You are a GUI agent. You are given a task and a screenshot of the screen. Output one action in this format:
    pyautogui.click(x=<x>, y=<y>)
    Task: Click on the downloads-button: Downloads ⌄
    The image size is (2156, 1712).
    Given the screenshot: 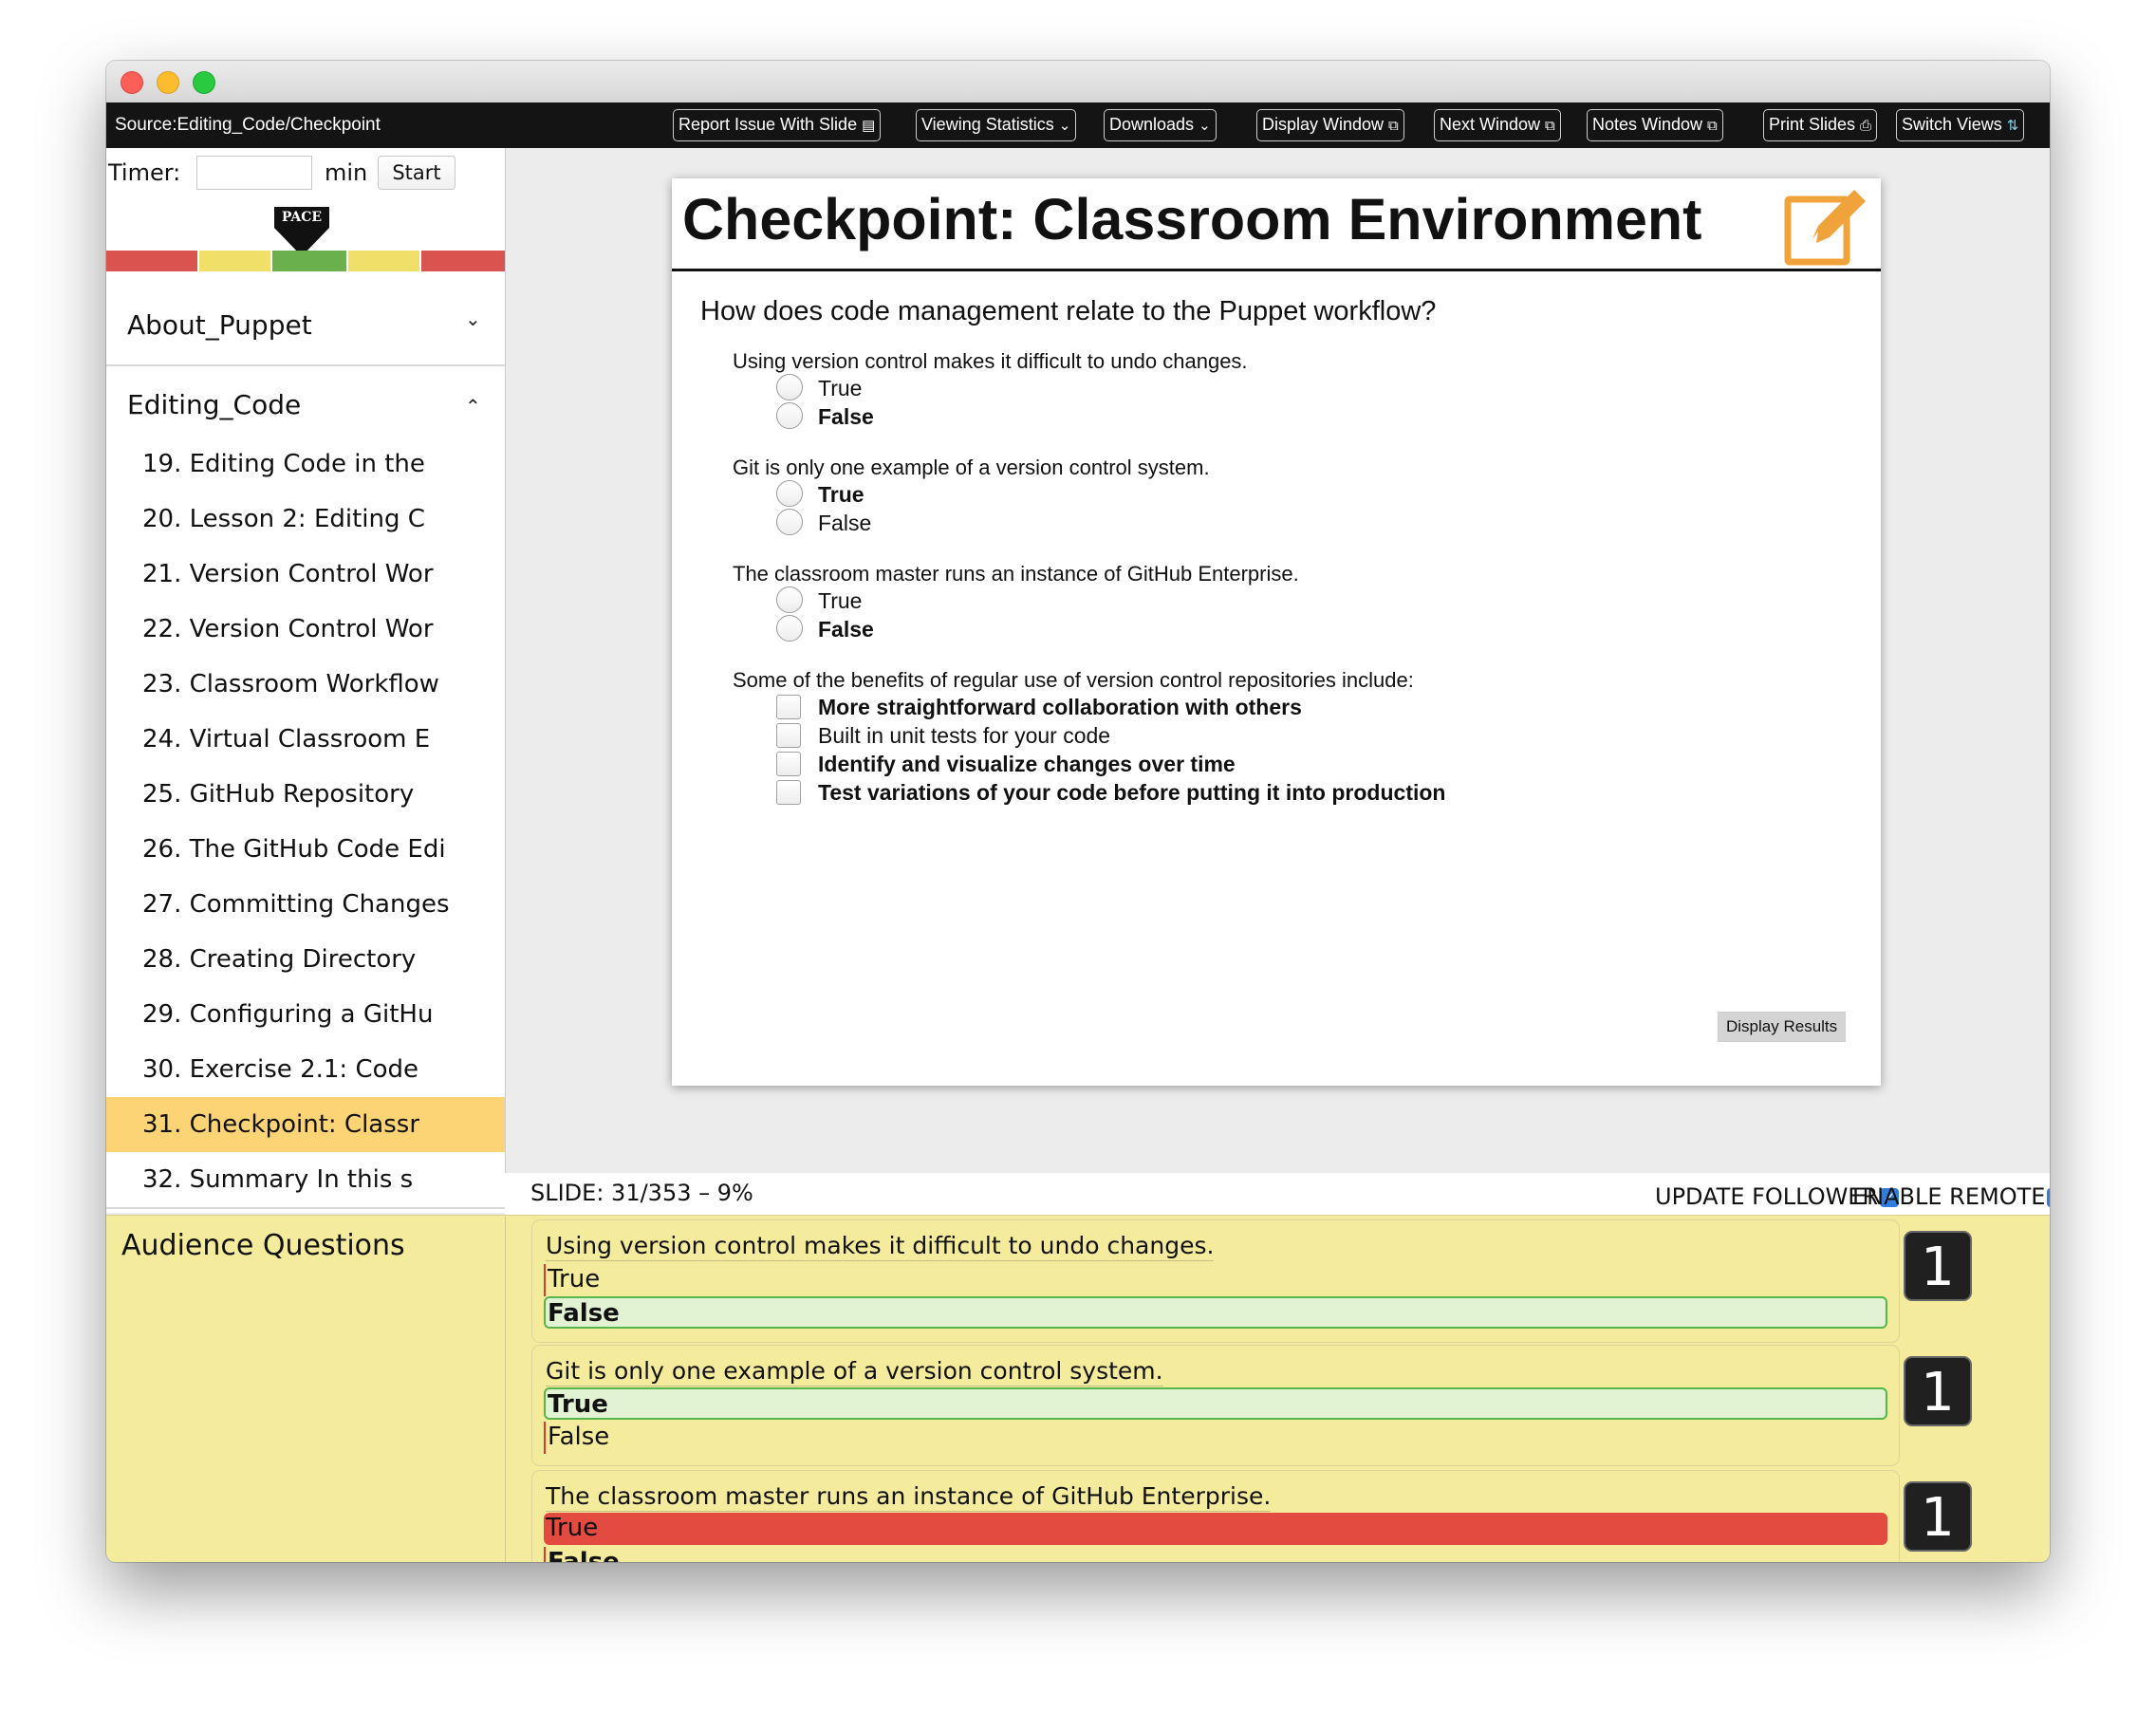 What is the action you would take?
    pyautogui.click(x=1160, y=125)
    